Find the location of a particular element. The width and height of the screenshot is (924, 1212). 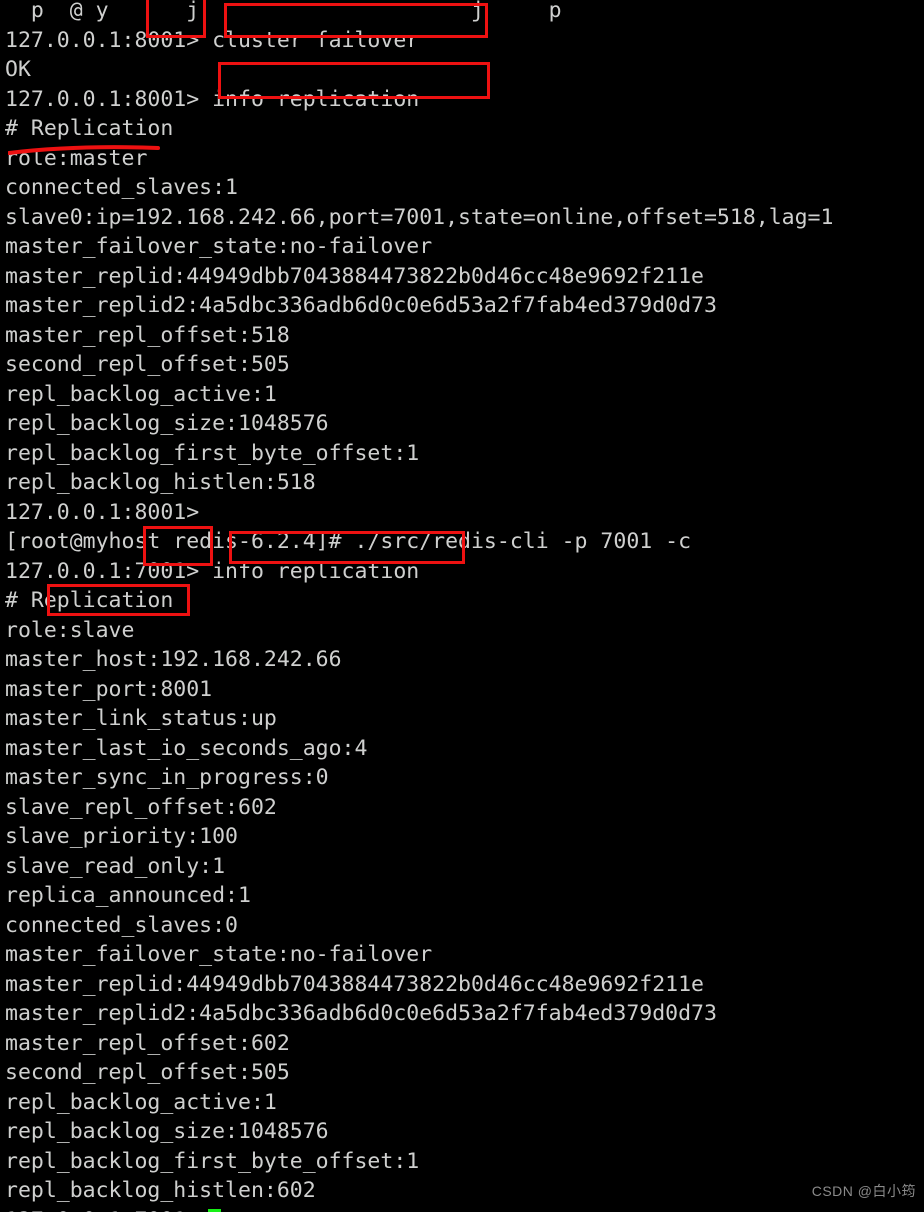

terminal-line: slave_read_only:1 is located at coordinates (115, 866).